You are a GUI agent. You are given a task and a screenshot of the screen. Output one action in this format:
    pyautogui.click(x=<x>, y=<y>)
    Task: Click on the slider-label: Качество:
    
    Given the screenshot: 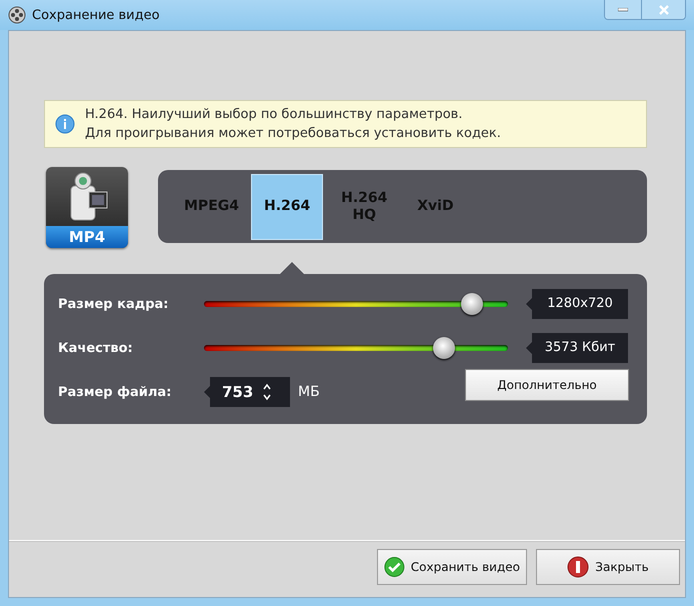 What is the action you would take?
    pyautogui.click(x=96, y=348)
    